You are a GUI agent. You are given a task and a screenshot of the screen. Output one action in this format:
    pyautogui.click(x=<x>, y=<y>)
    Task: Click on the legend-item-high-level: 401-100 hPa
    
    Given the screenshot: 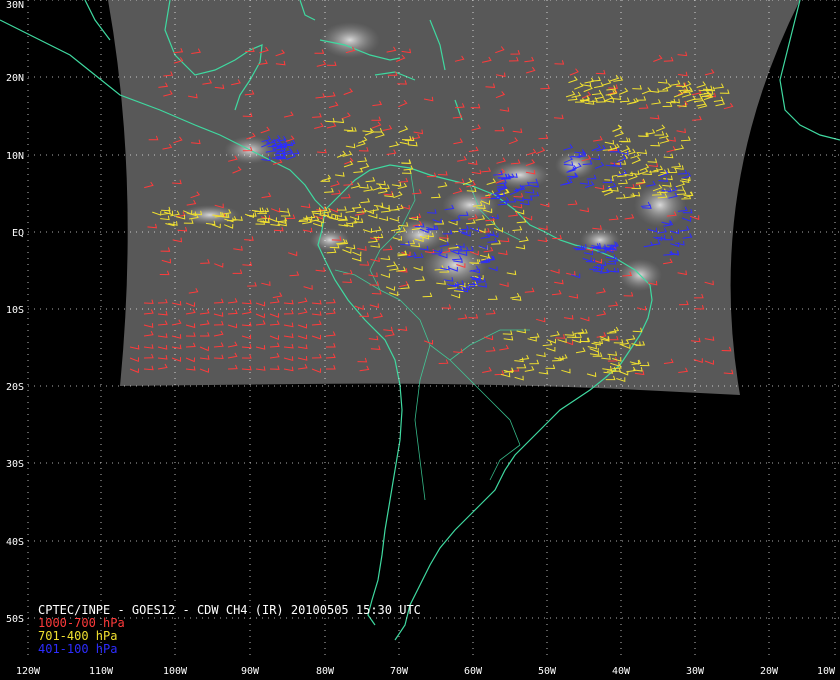 What is the action you would take?
    pyautogui.click(x=78, y=649)
    